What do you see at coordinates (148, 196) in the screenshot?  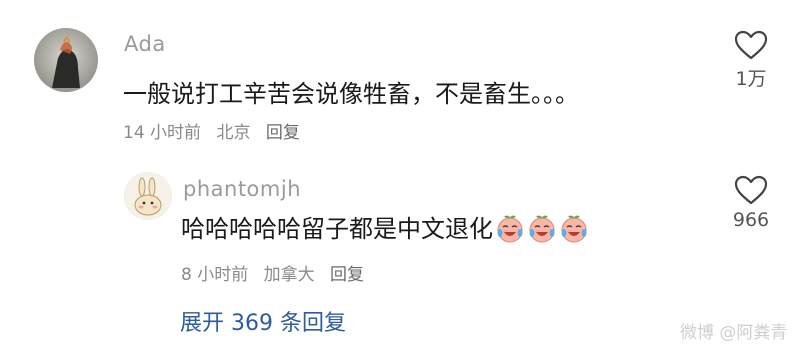 I see `avatar-phantomjh` at bounding box center [148, 196].